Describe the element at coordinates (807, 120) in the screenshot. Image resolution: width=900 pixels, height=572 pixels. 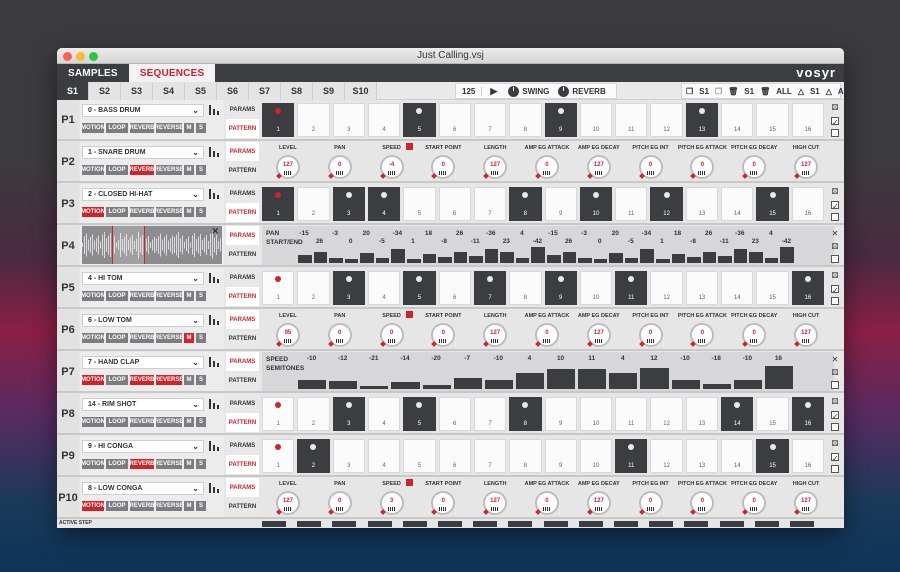
I see `step-button: 16` at that location.